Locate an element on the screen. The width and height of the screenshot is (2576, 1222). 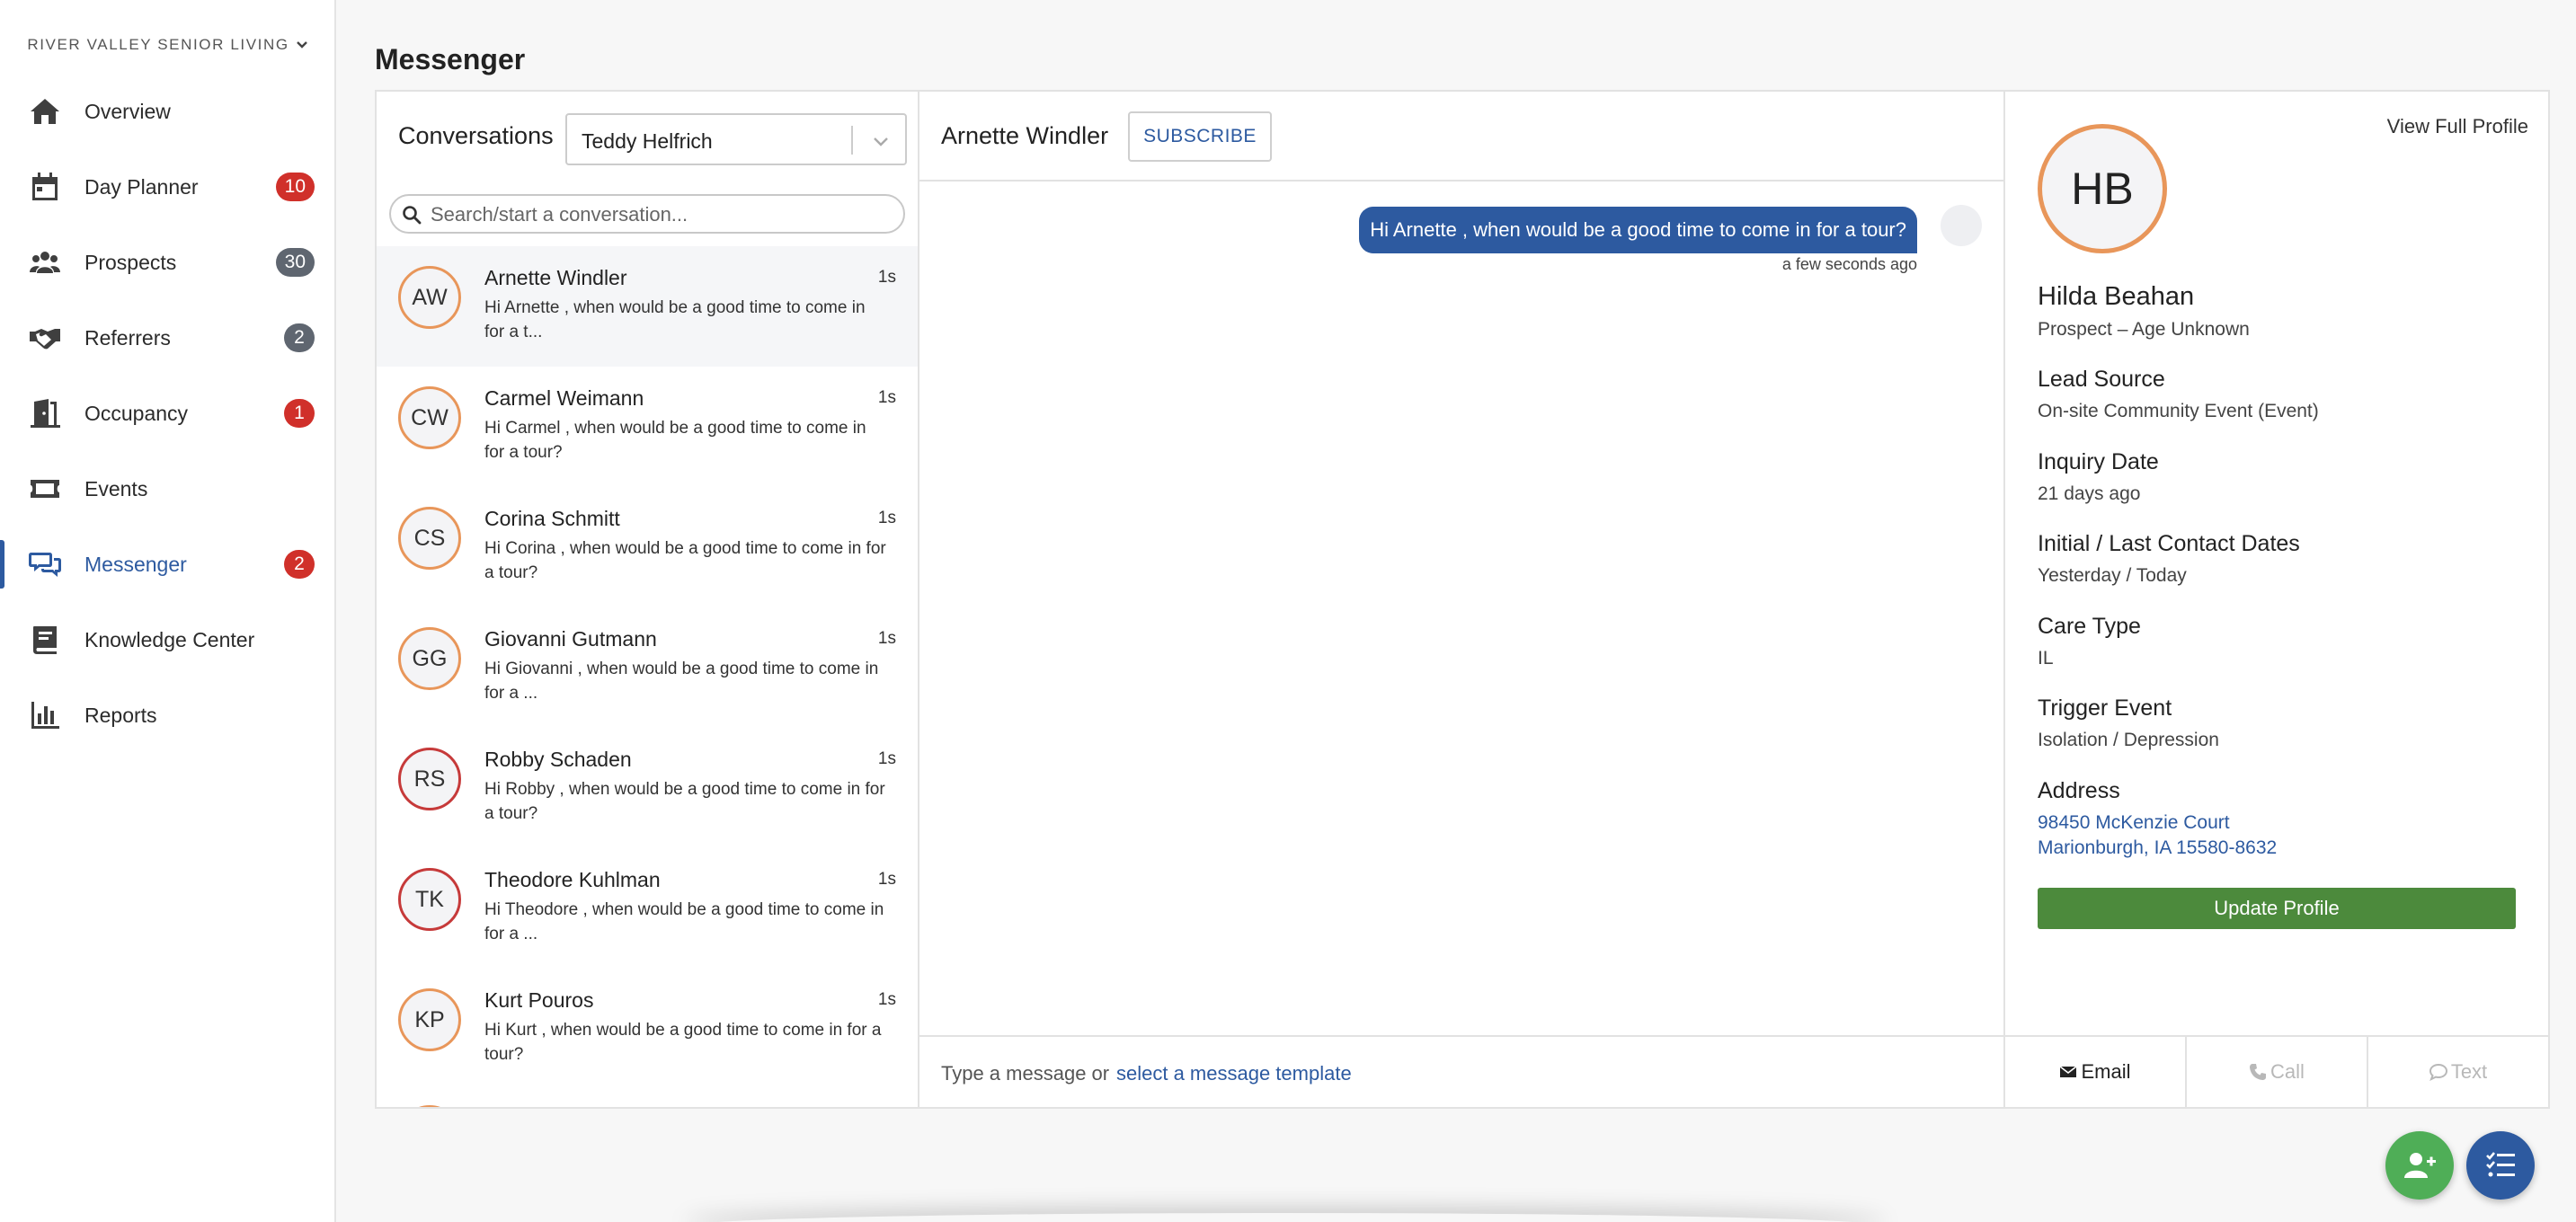
sidebar-item-knowledge-center: Knowledge Center is located at coordinates (168, 639).